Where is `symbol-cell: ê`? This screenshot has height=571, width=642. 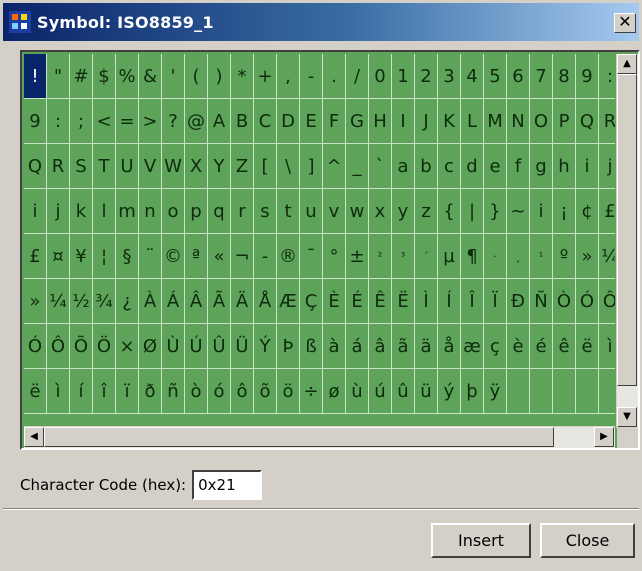
symbol-cell: ê is located at coordinates (564, 346).